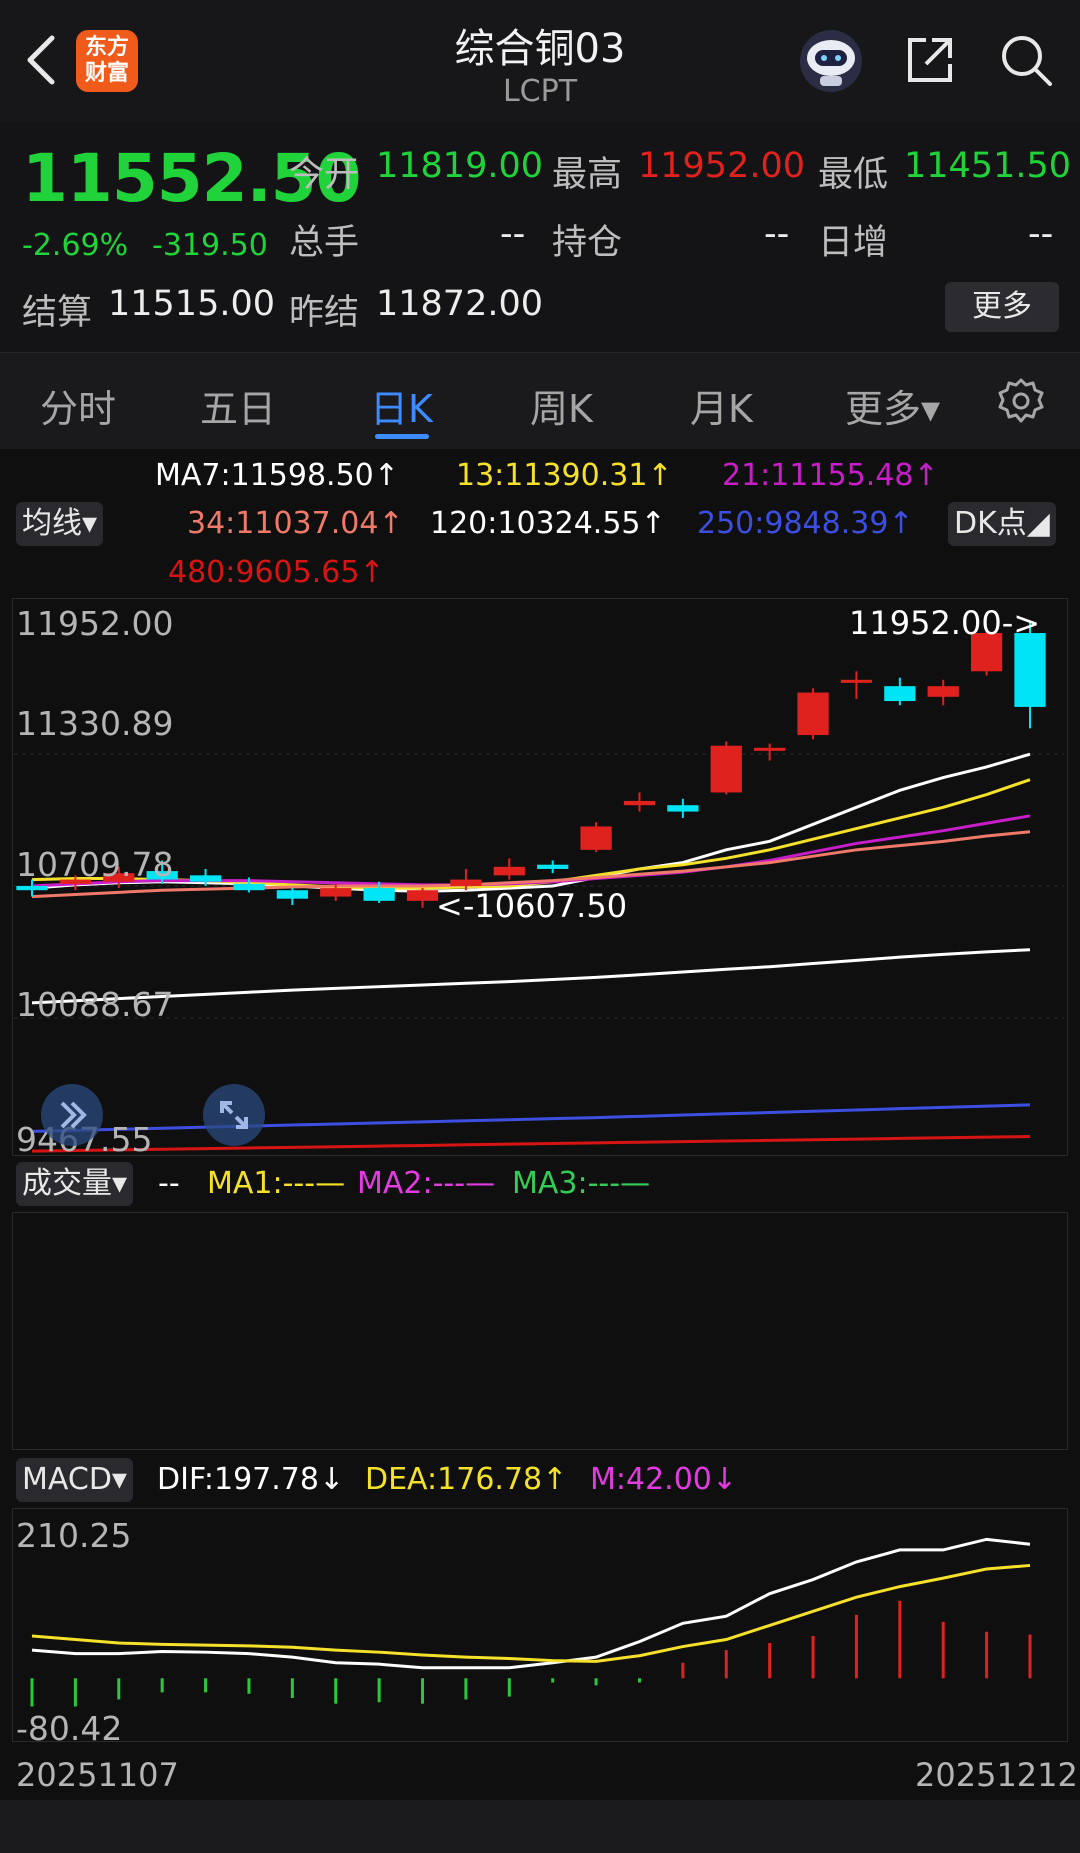 This screenshot has height=1853, width=1080. Describe the element at coordinates (996, 1775) in the screenshot. I see `date-axis-end: 20251212` at that location.